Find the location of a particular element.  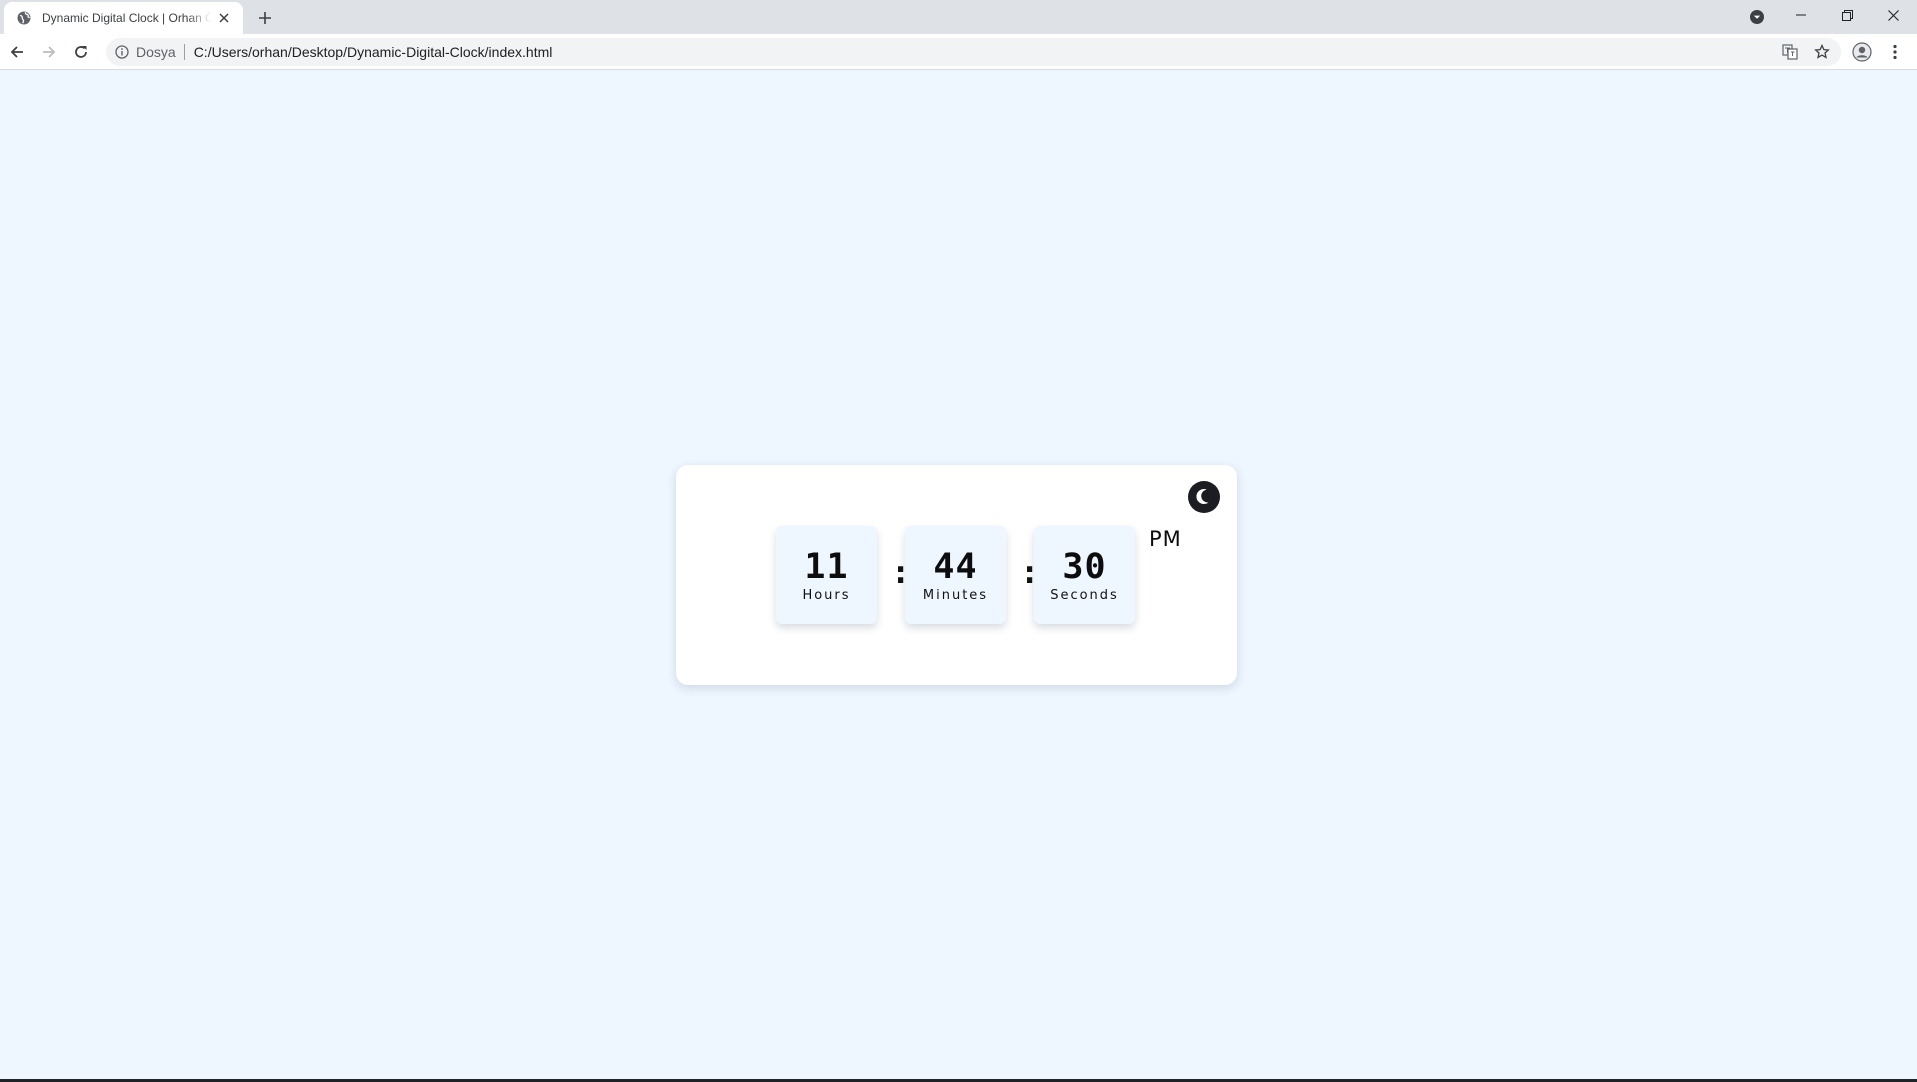

back-button is located at coordinates (17, 52).